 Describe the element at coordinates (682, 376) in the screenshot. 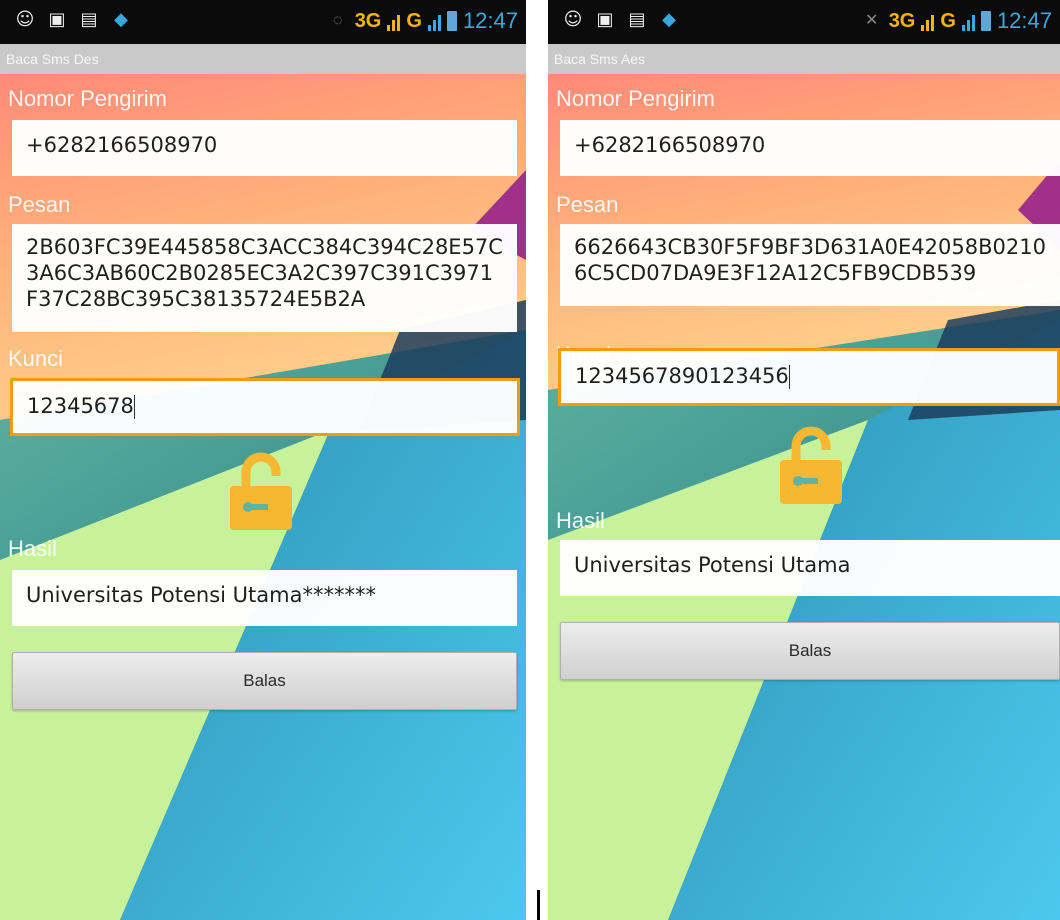

I see `key-value: 1234567890123456` at that location.